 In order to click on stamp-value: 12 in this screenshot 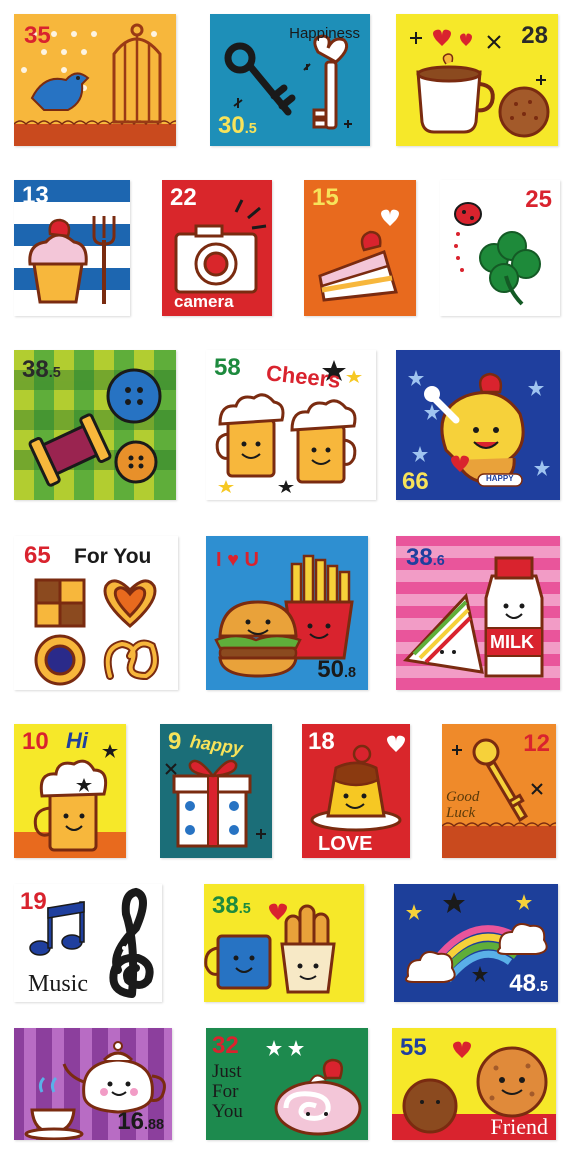, I will do `click(536, 743)`.